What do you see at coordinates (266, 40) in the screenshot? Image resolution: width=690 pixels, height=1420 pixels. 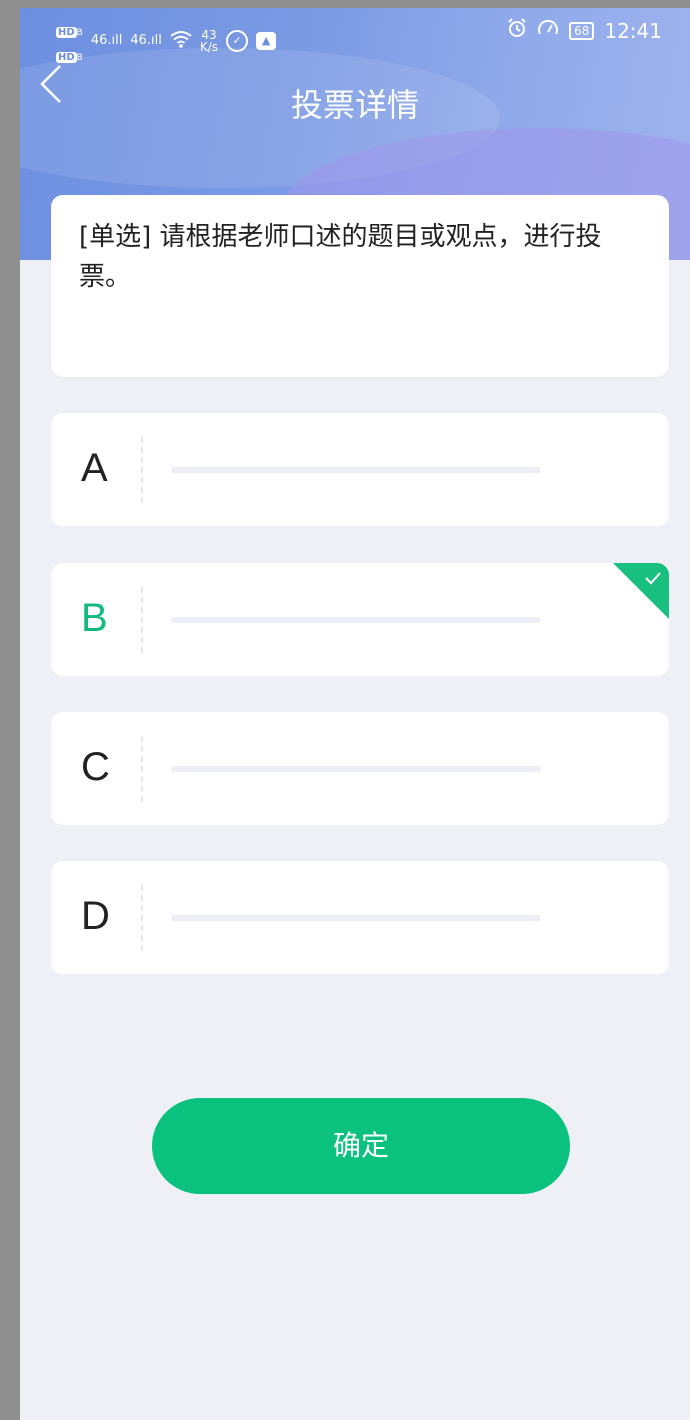 I see `app-notification-icon: ▲` at bounding box center [266, 40].